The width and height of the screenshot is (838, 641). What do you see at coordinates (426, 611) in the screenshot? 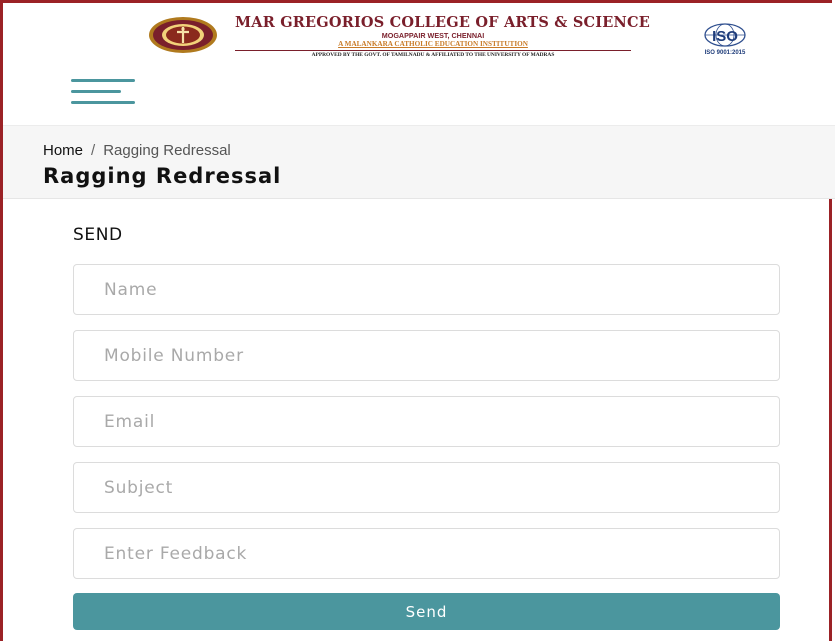
I see `send-button: Send` at bounding box center [426, 611].